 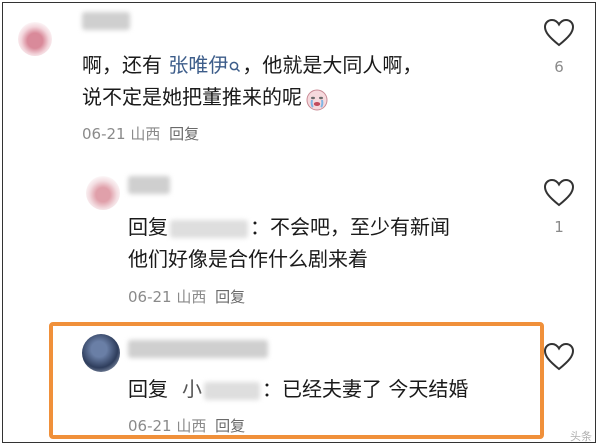 What do you see at coordinates (317, 99) in the screenshot?
I see `crying-face-emoji-icon` at bounding box center [317, 99].